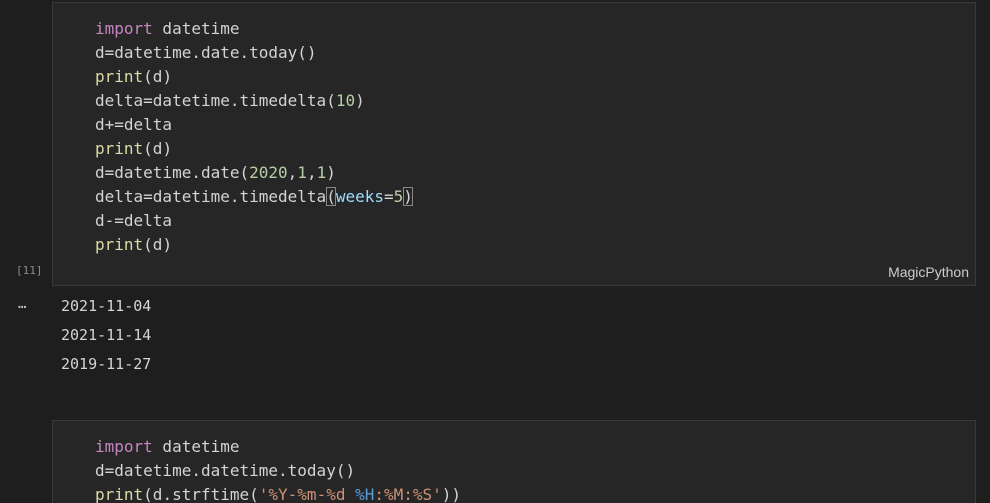  What do you see at coordinates (106, 306) in the screenshot?
I see `output-line: 2021-11-04` at bounding box center [106, 306].